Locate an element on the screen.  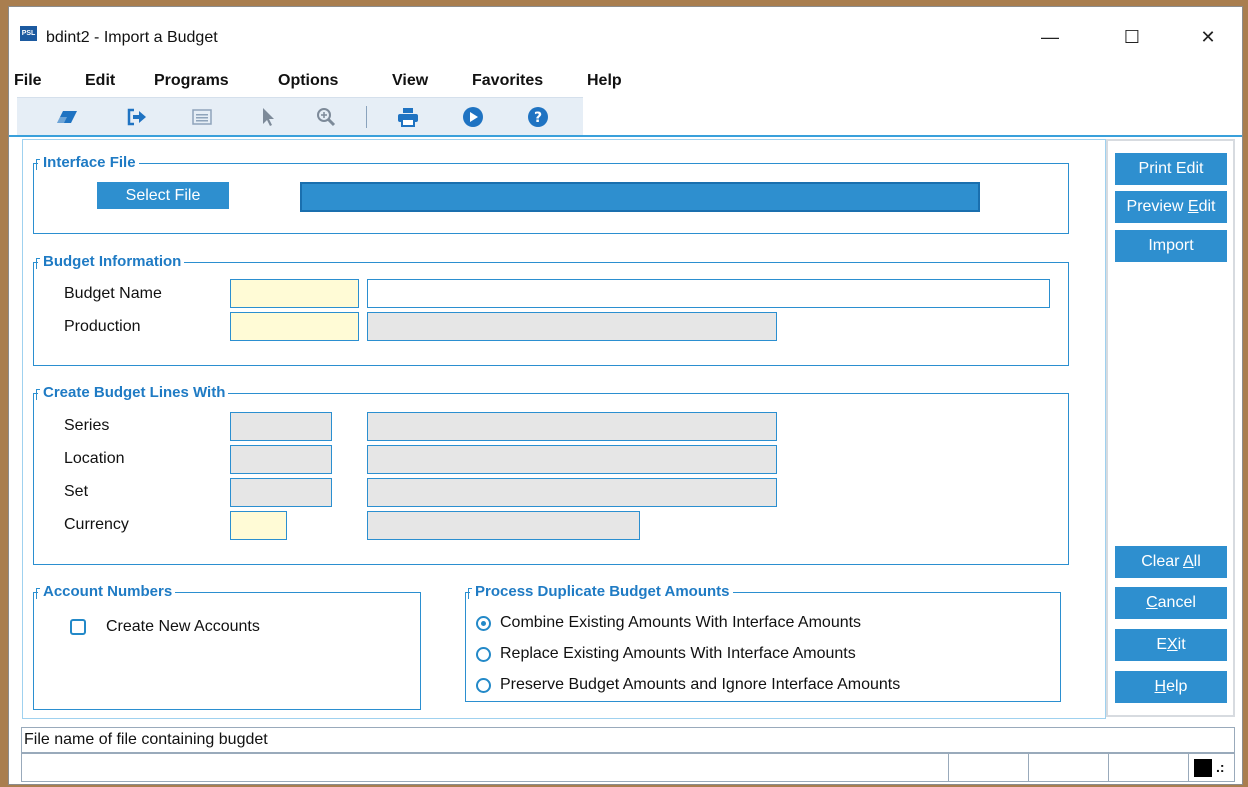
toolbar-divider is located at coordinates (625, 136).